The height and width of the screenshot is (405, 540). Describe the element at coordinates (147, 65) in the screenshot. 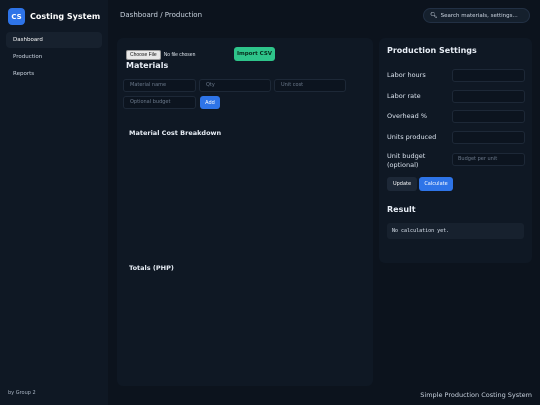

I see `materials-title: Materials` at that location.